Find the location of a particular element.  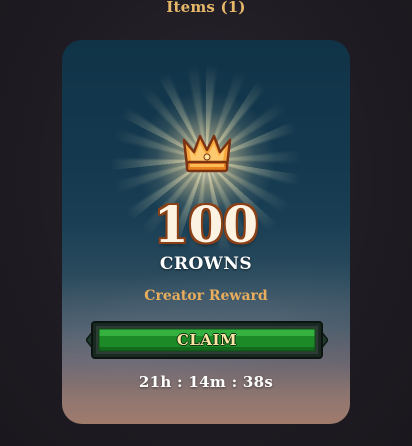

claim-button-label: CLAIM is located at coordinates (207, 340).